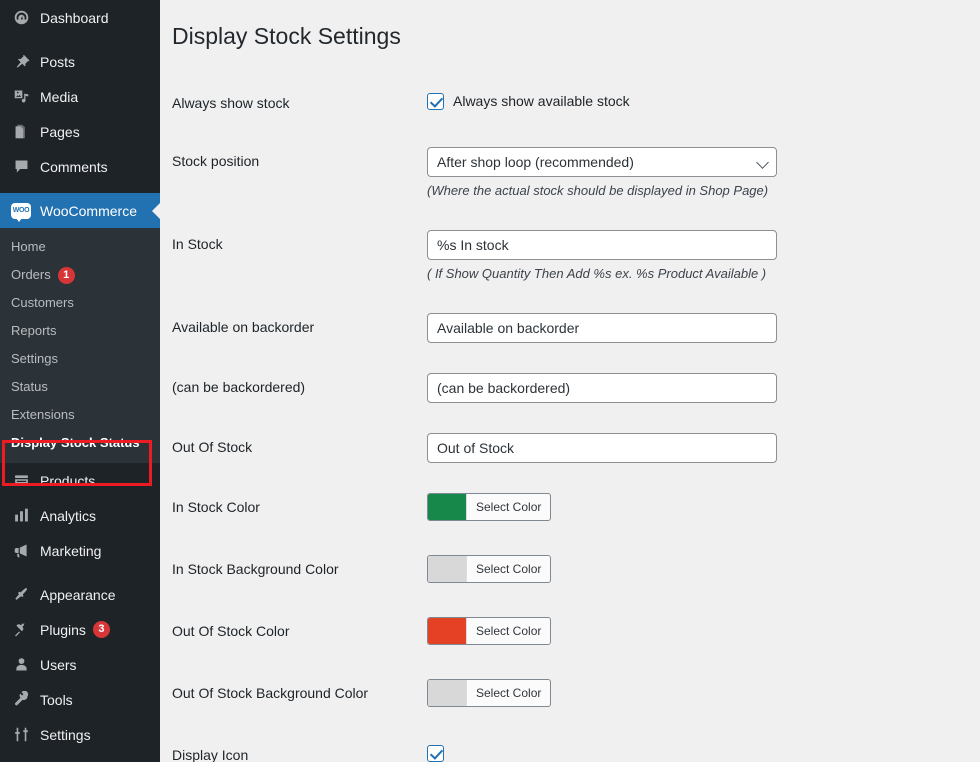  What do you see at coordinates (698, 751) in the screenshot?
I see `display-icon-checkbox-row` at bounding box center [698, 751].